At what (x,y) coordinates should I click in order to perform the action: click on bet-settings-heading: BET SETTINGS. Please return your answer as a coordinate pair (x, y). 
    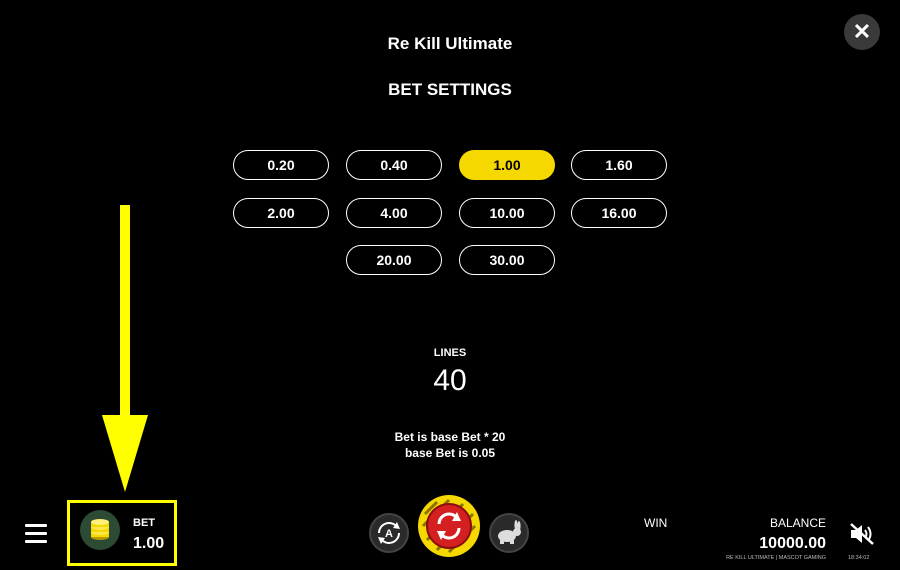
    Looking at the image, I should click on (450, 89).